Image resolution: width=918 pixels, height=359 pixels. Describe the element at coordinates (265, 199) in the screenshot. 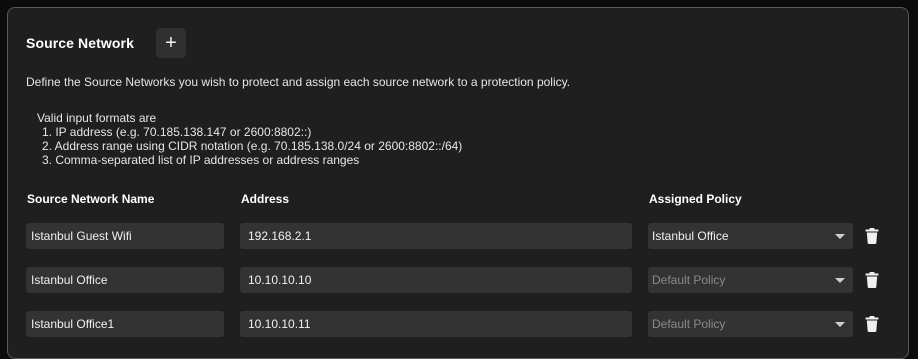

I see `column-header-address: Address` at that location.